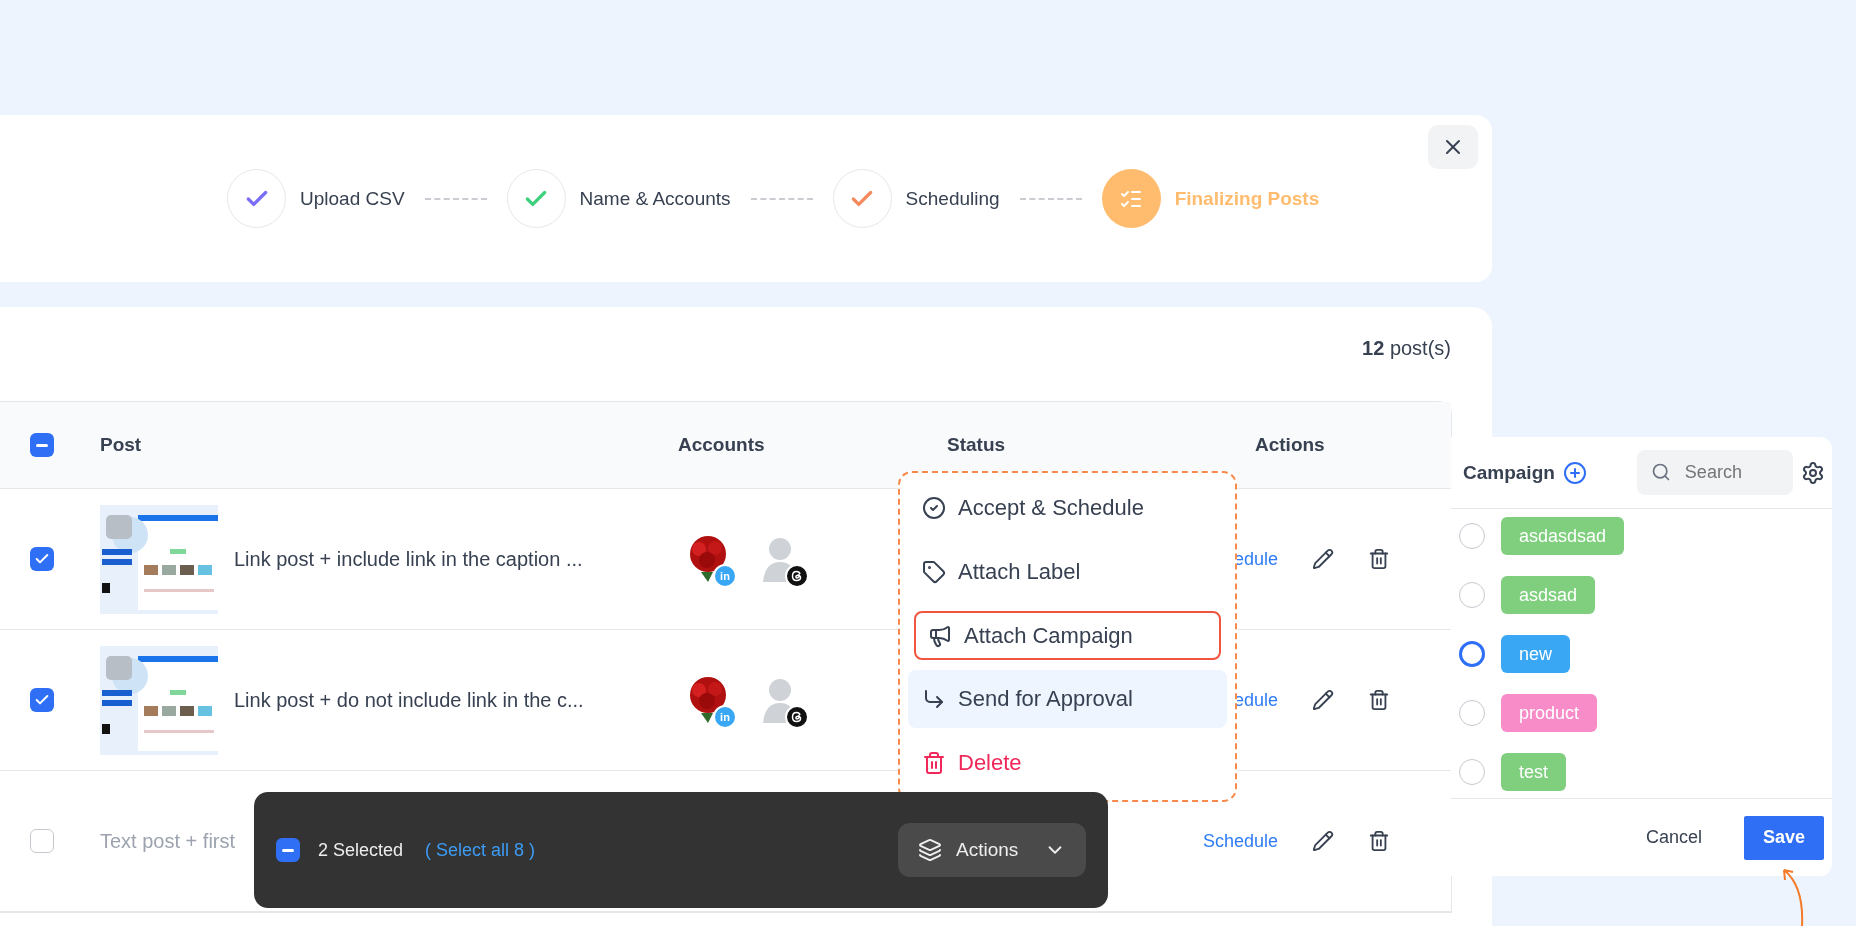 The width and height of the screenshot is (1856, 926). I want to click on menu-item: Delete, so click(1067, 763).